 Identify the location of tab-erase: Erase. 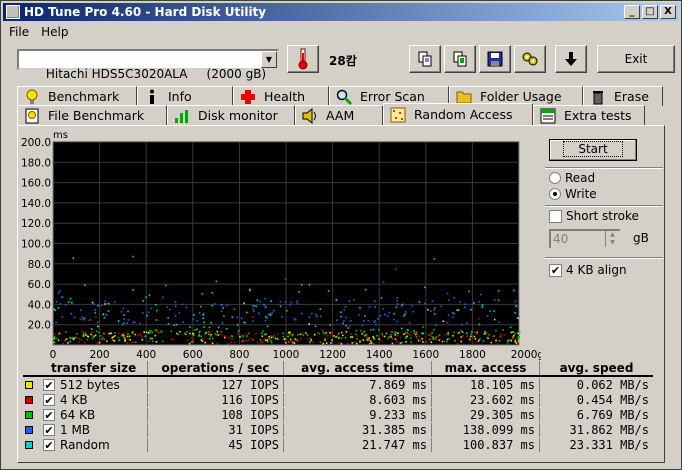
(623, 96).